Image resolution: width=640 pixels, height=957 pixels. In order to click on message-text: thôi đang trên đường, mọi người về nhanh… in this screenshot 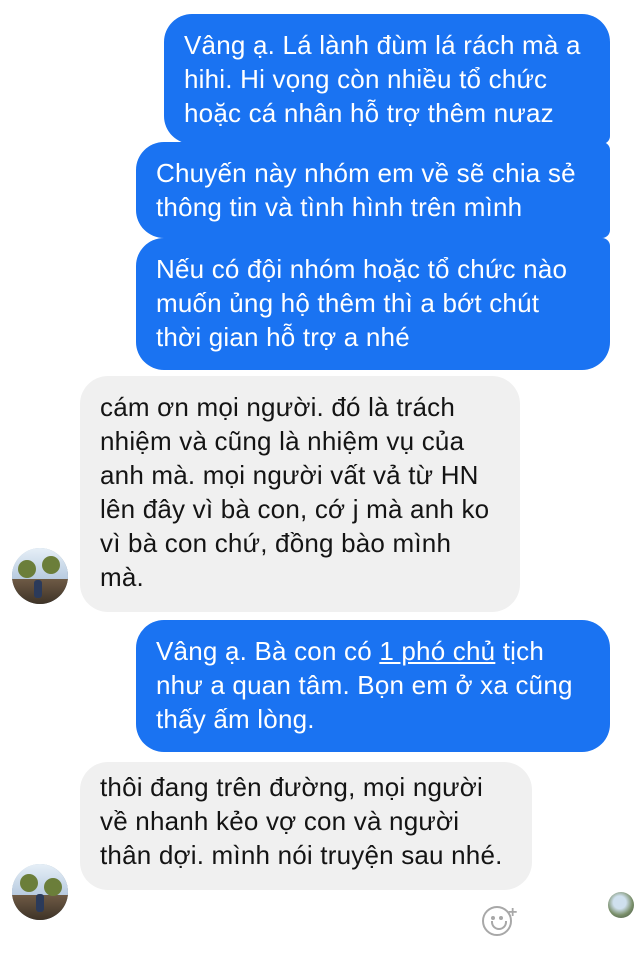, I will do `click(301, 821)`.